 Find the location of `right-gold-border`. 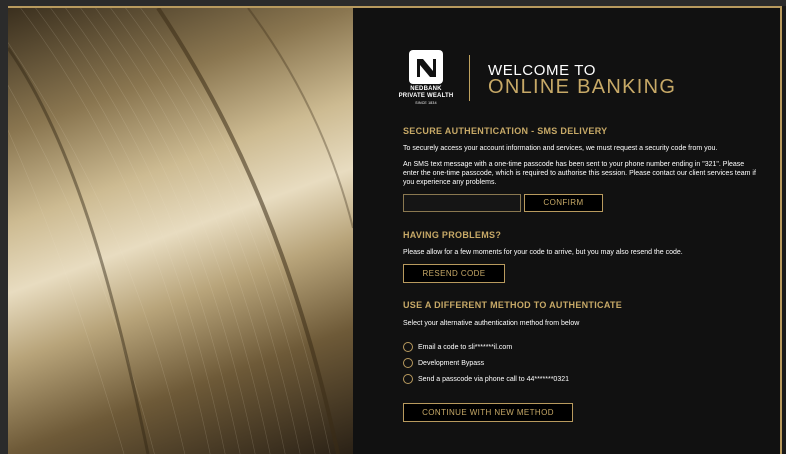

right-gold-border is located at coordinates (781, 230).